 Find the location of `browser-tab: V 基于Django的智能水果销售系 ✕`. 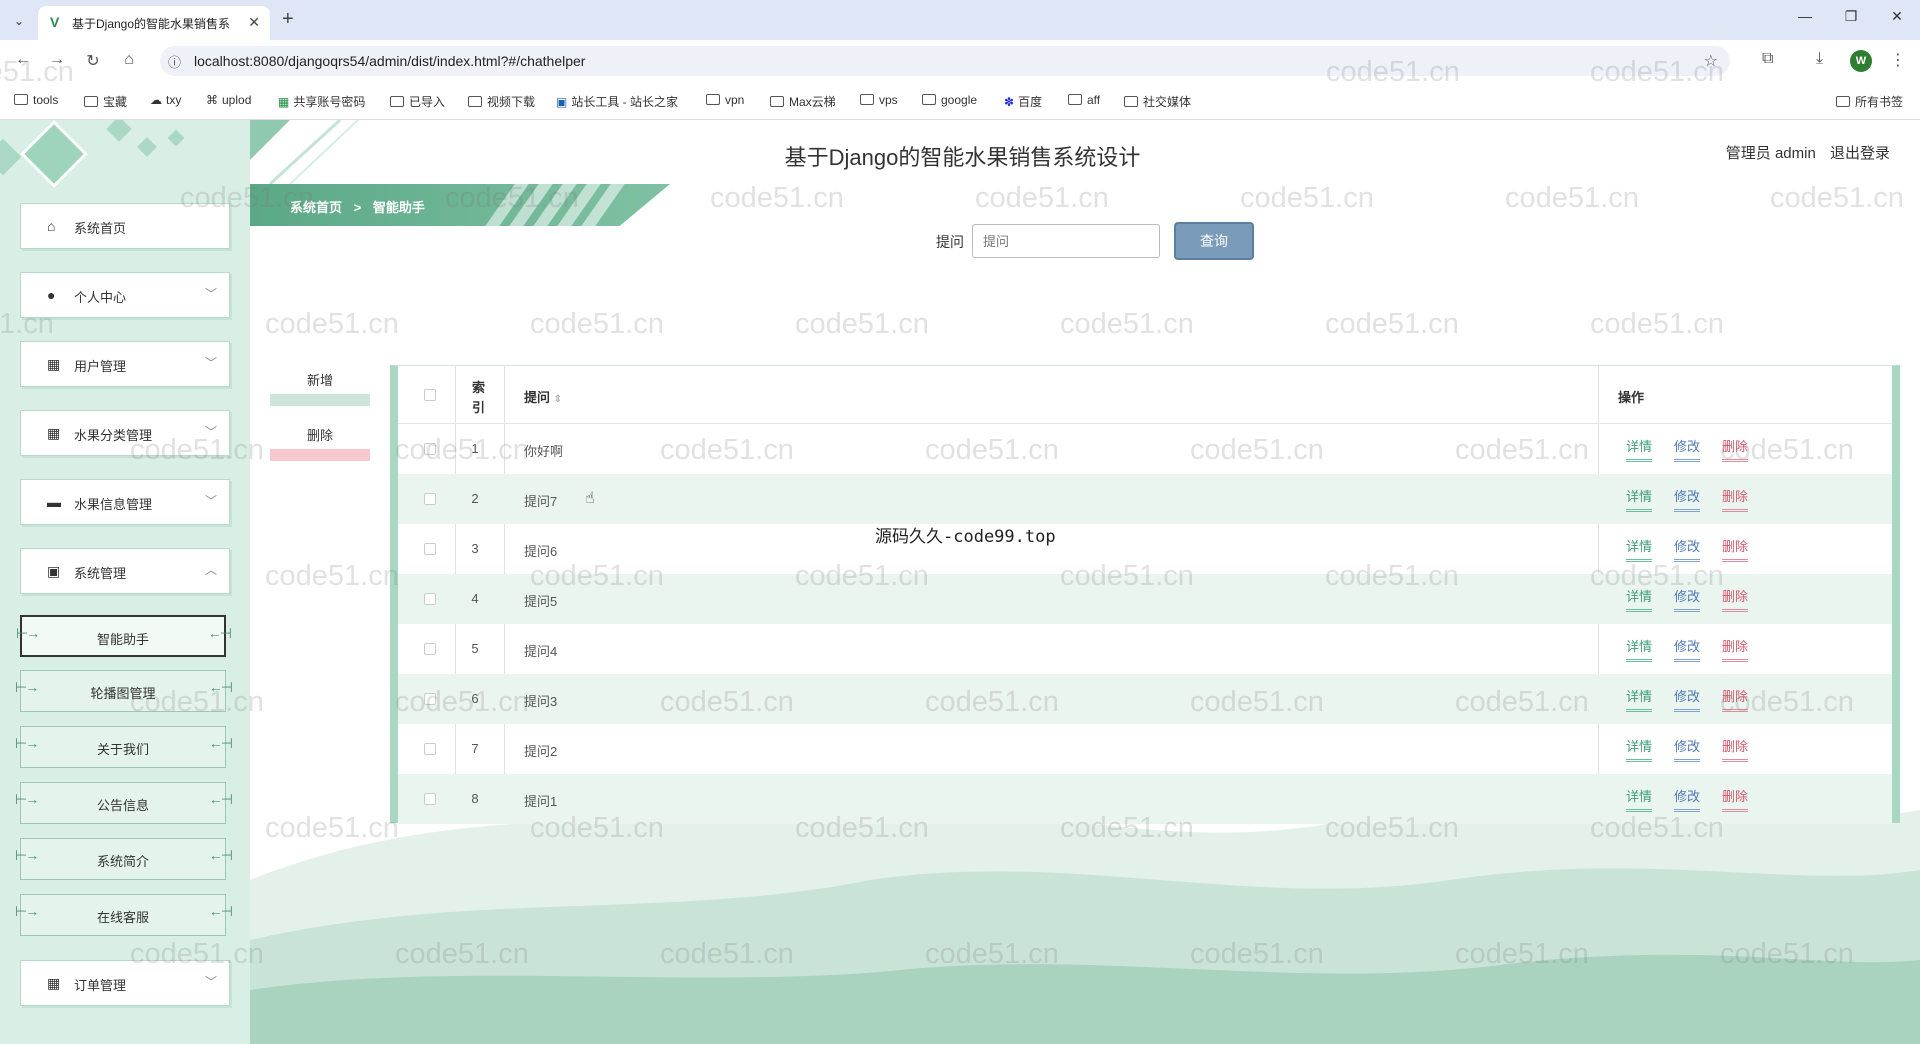

browser-tab: V 基于Django的智能水果销售系 ✕ is located at coordinates (154, 23).